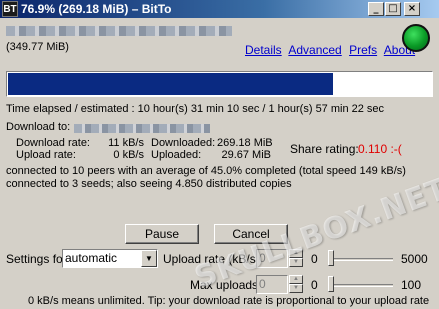 This screenshot has width=439, height=309. What do you see at coordinates (360, 259) in the screenshot?
I see `upload-rate-slider-track` at bounding box center [360, 259].